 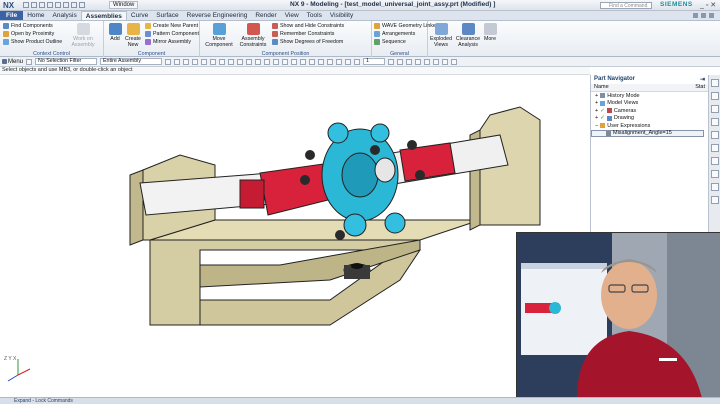 I want to click on window-menu: Window, so click(x=124, y=5).